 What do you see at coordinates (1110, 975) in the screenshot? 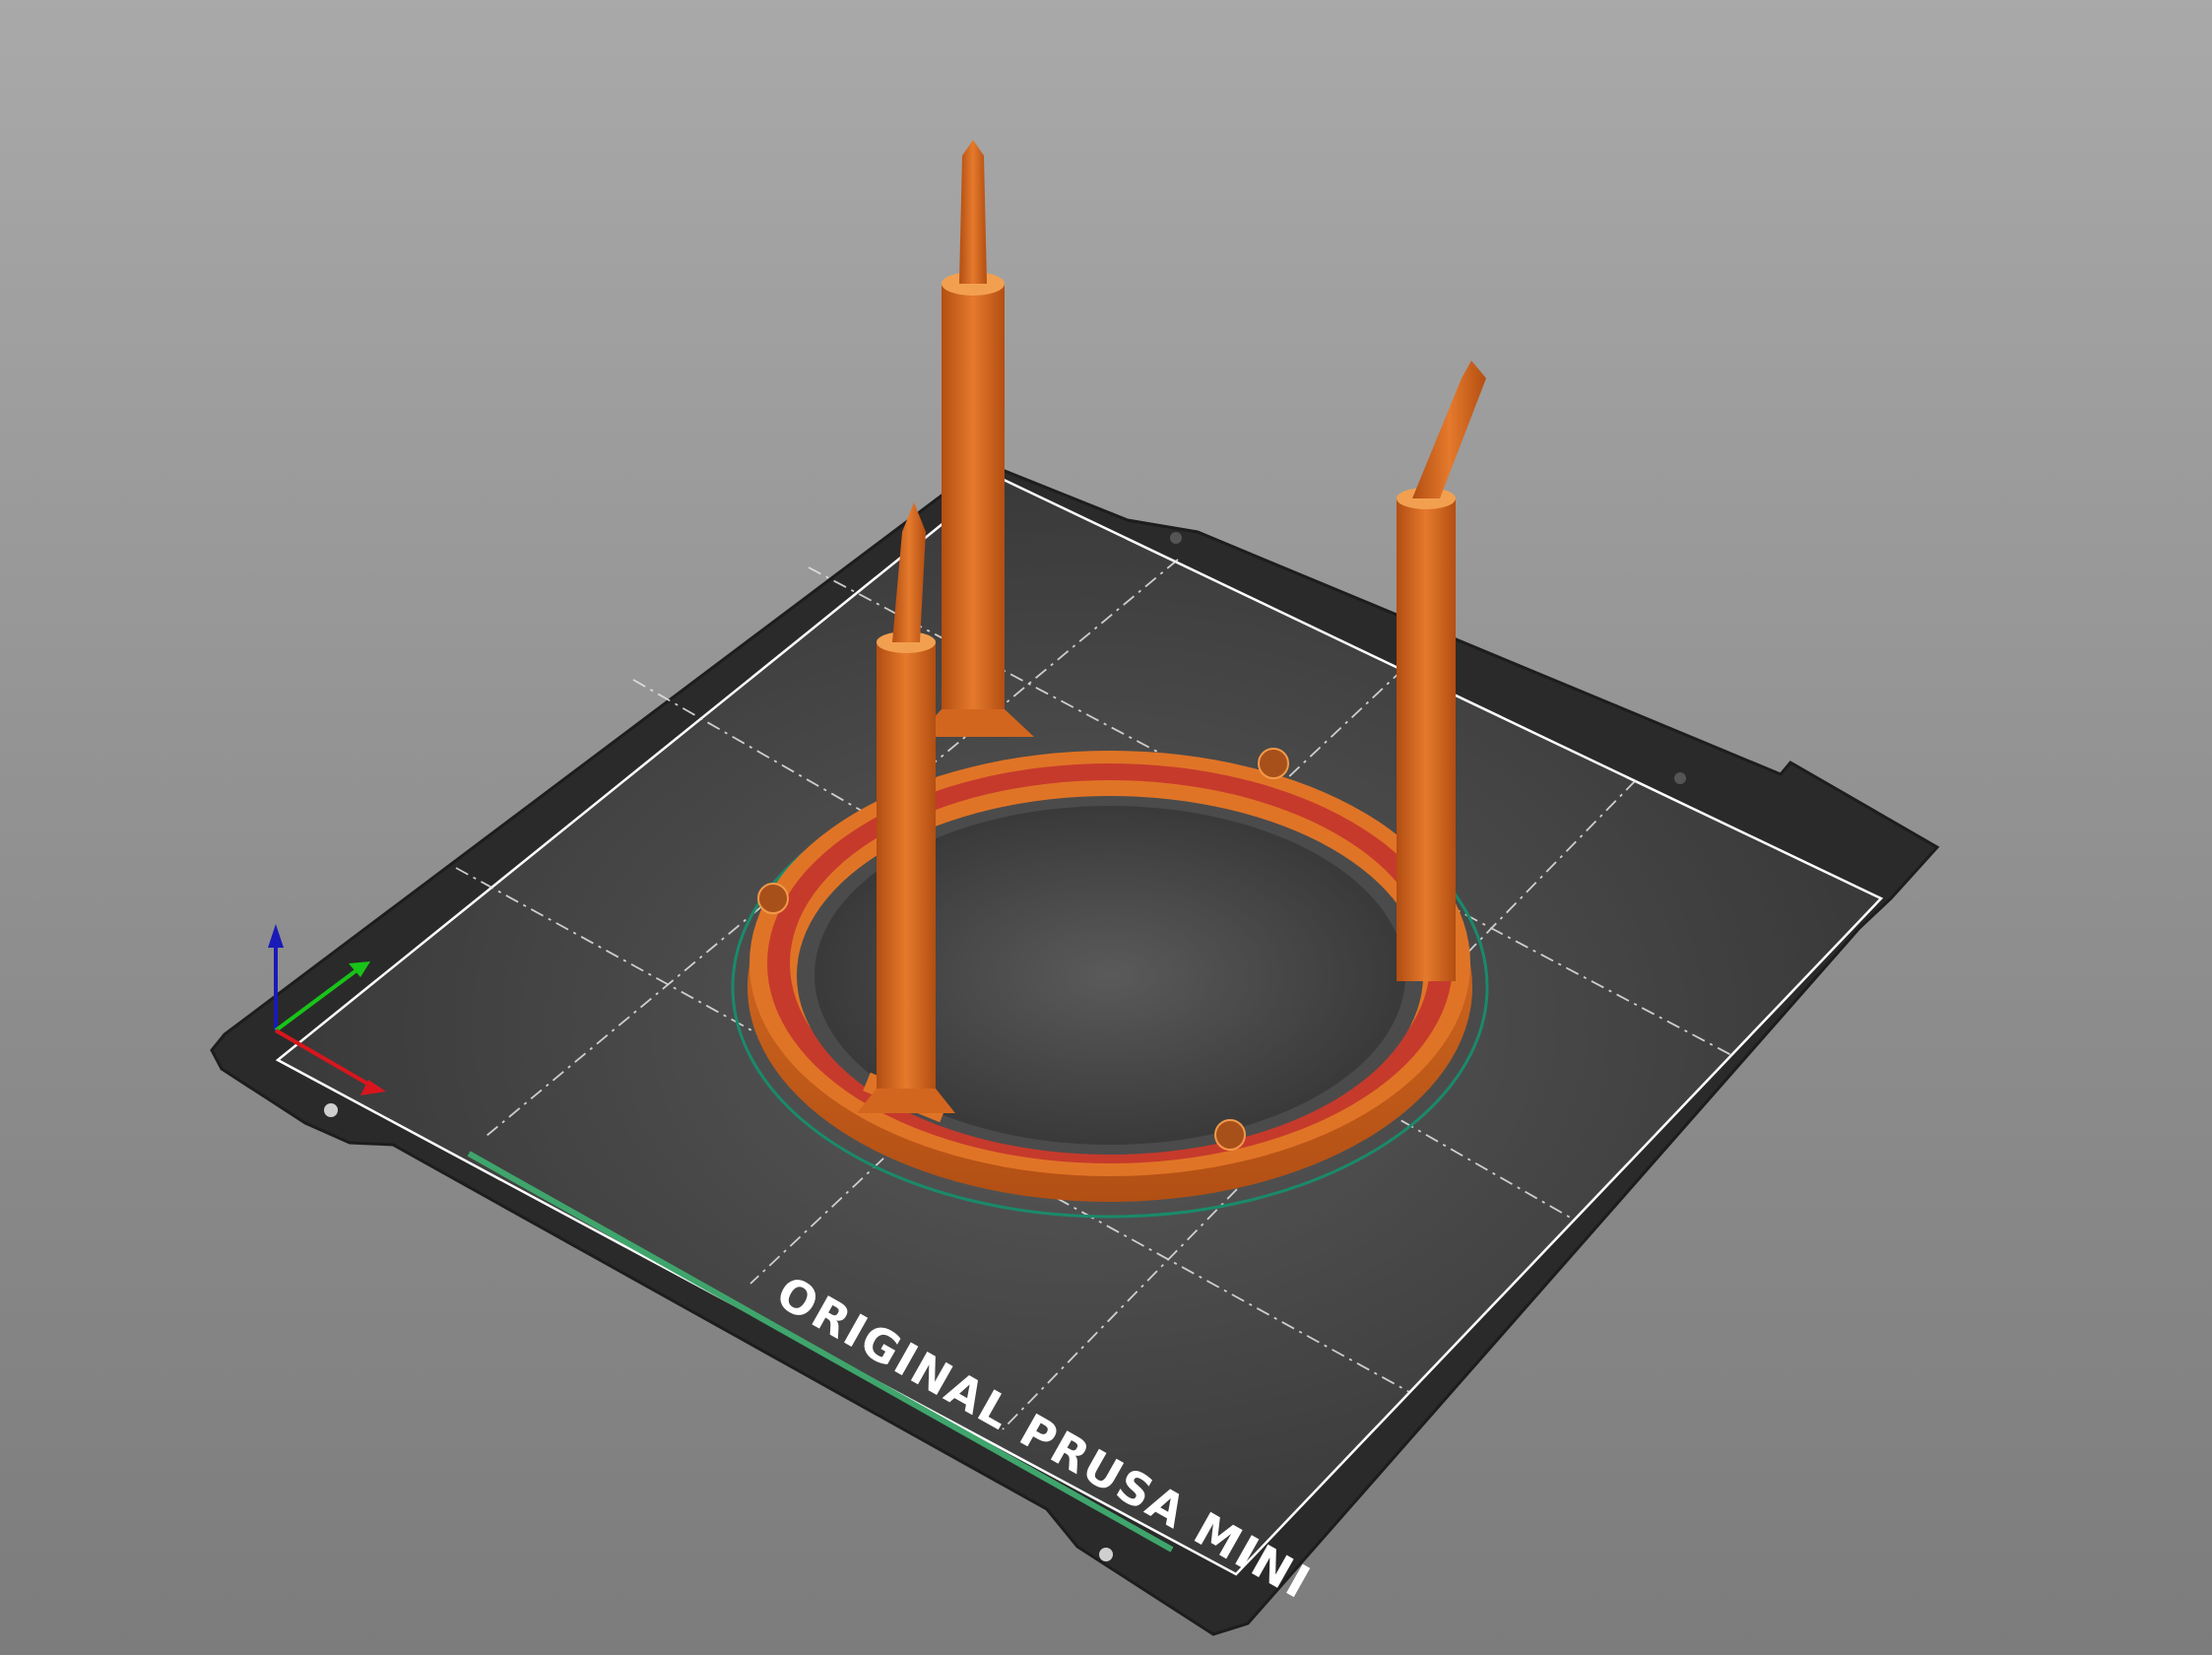
I see `model-ring` at bounding box center [1110, 975].